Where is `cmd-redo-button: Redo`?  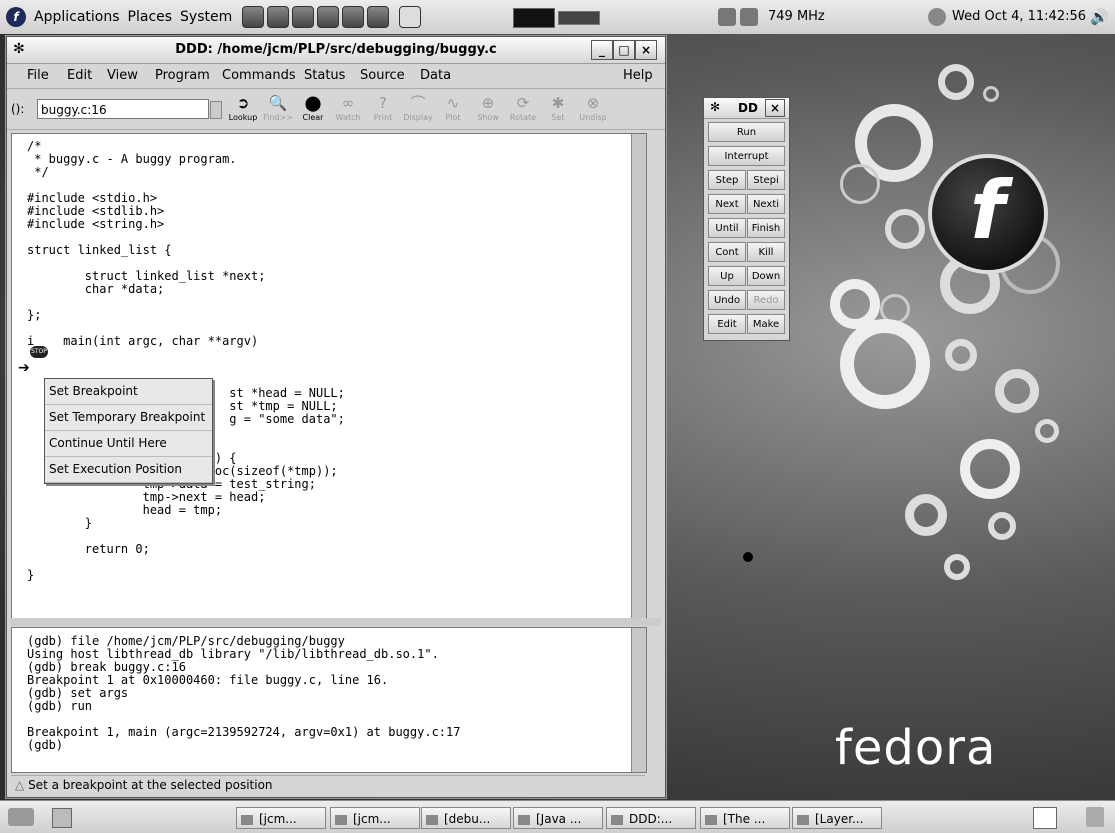
cmd-redo-button: Redo is located at coordinates (766, 300).